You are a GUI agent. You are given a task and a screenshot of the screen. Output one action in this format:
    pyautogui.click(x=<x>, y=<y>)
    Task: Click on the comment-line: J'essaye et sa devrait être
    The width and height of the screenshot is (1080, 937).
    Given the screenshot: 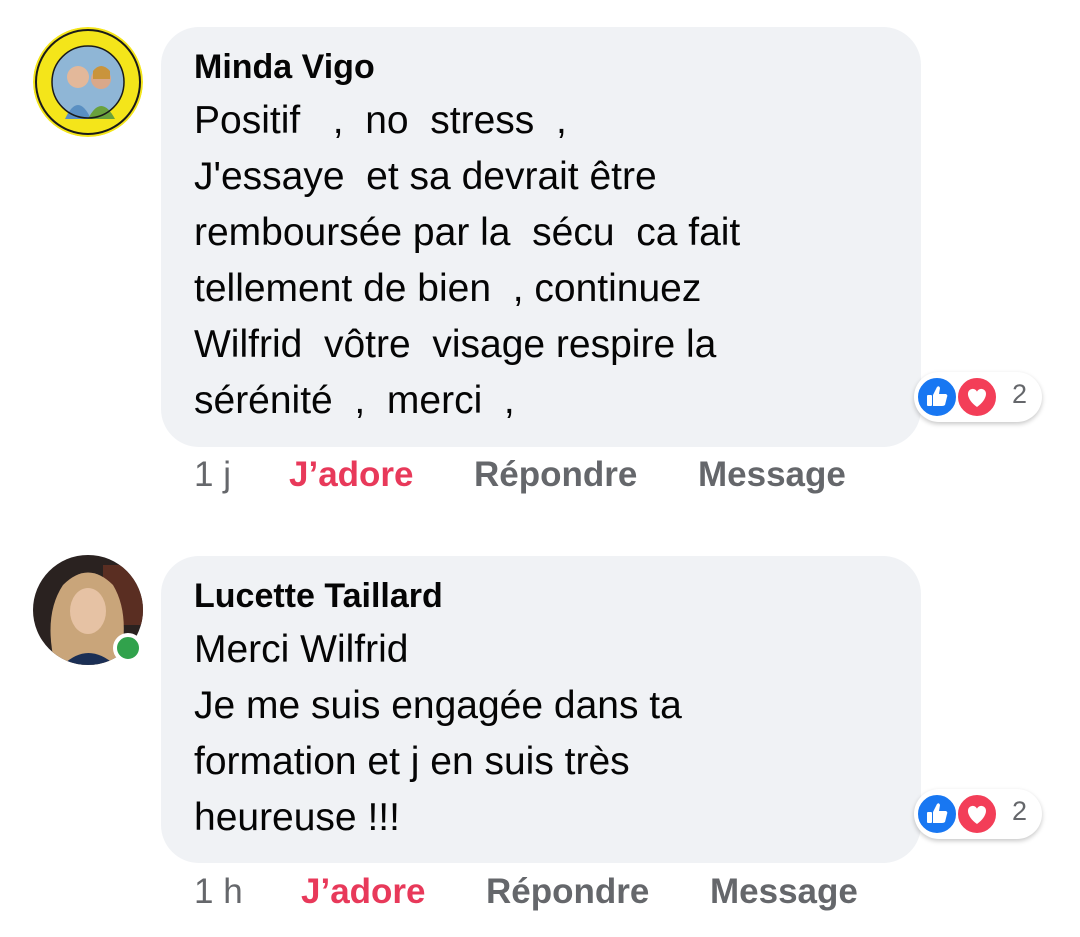 What is the action you would take?
    pyautogui.click(x=425, y=176)
    